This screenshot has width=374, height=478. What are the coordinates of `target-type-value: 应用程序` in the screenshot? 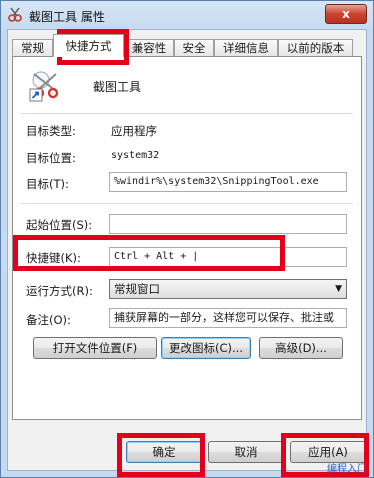 It's located at (134, 131).